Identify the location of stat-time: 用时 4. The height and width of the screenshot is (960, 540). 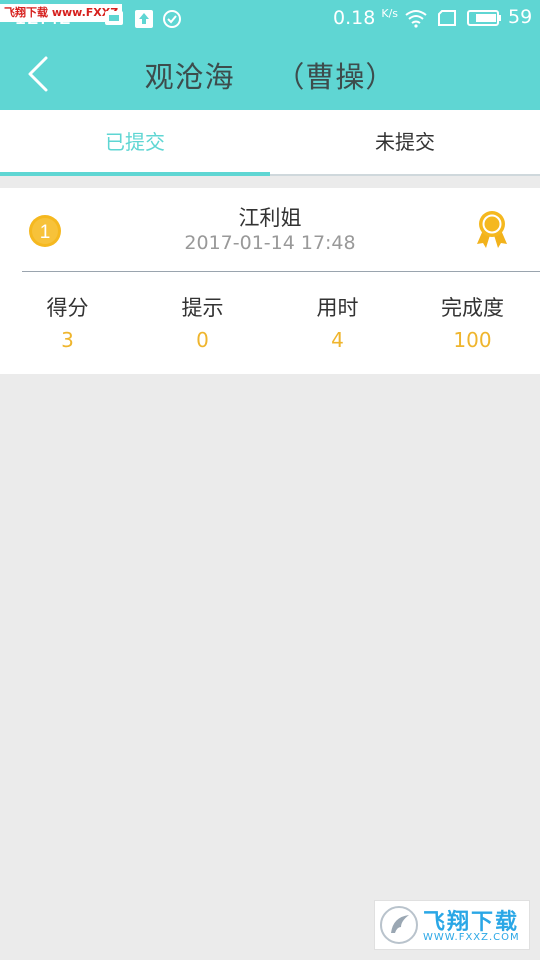
(337, 322).